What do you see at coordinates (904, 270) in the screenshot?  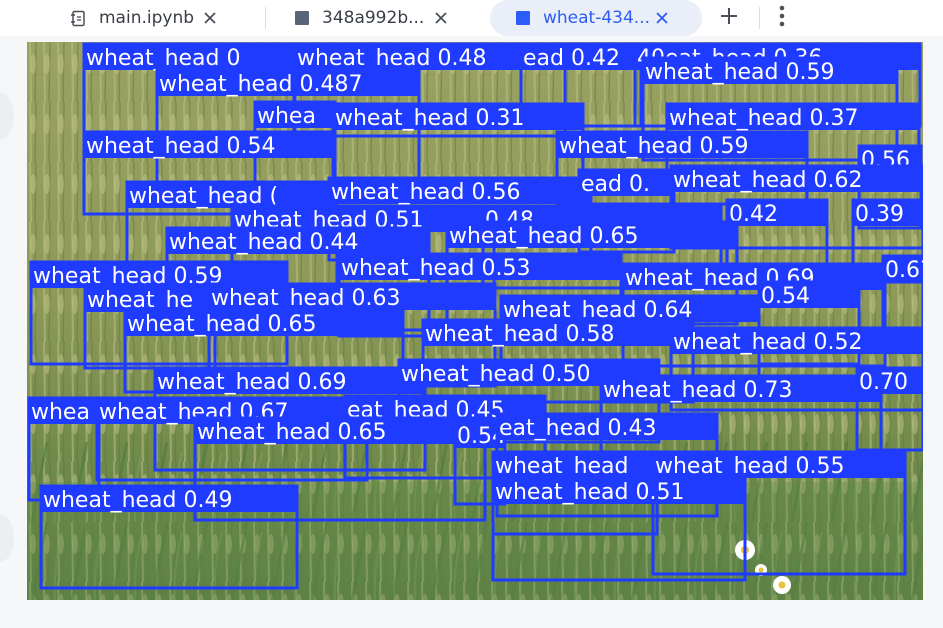 I see `detection-label: 0.67` at bounding box center [904, 270].